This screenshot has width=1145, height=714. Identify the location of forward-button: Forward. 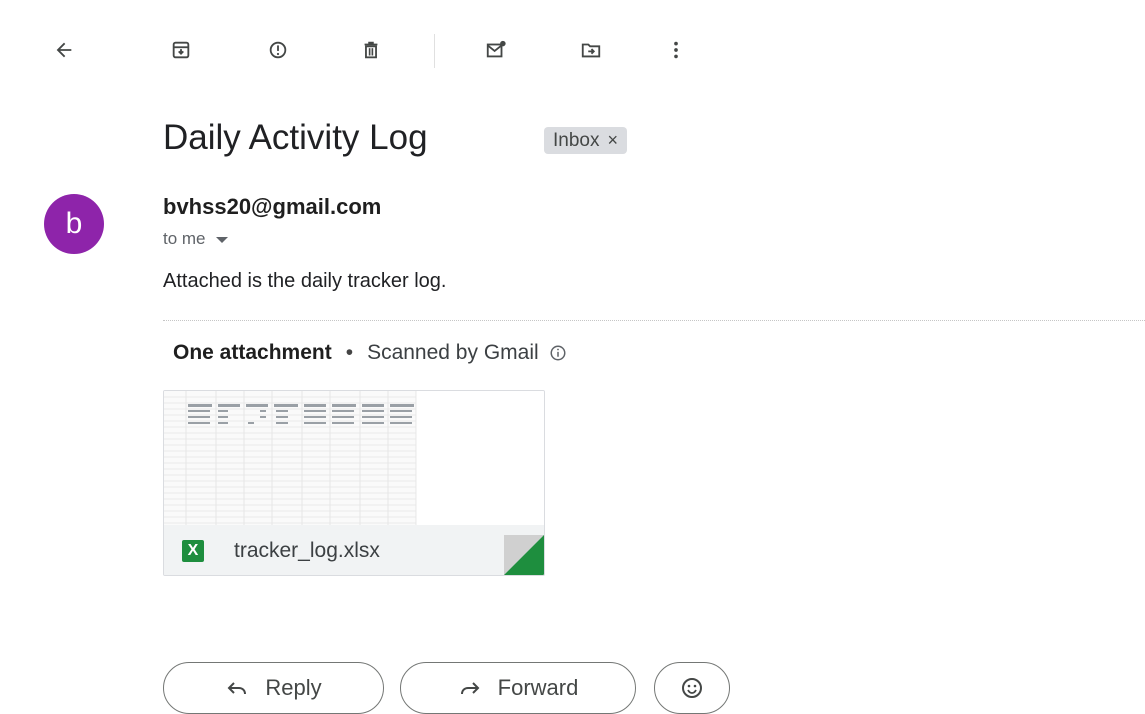
(518, 688).